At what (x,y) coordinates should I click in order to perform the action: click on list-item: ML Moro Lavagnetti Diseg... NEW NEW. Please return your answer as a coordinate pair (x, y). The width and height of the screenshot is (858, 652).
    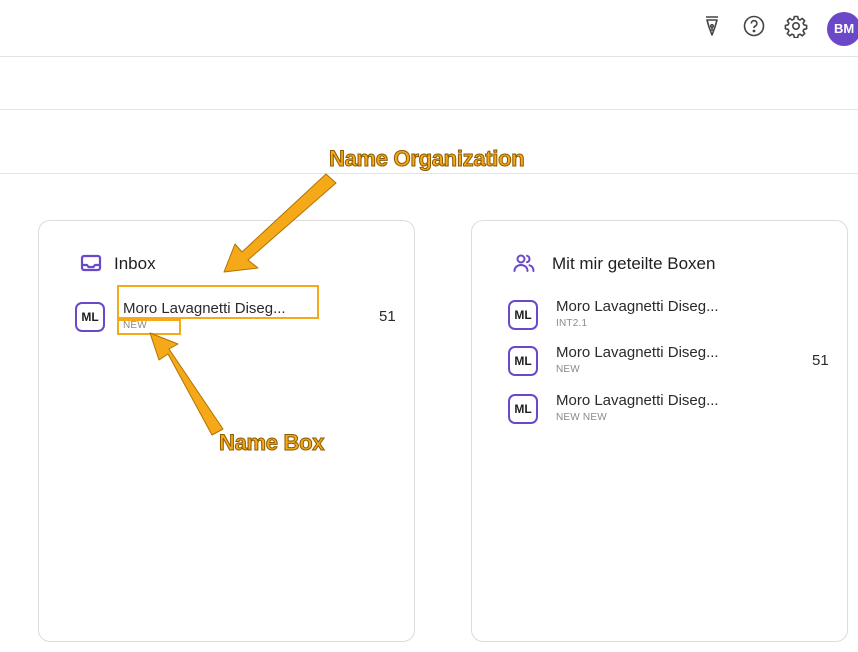
    Looking at the image, I should click on (673, 411).